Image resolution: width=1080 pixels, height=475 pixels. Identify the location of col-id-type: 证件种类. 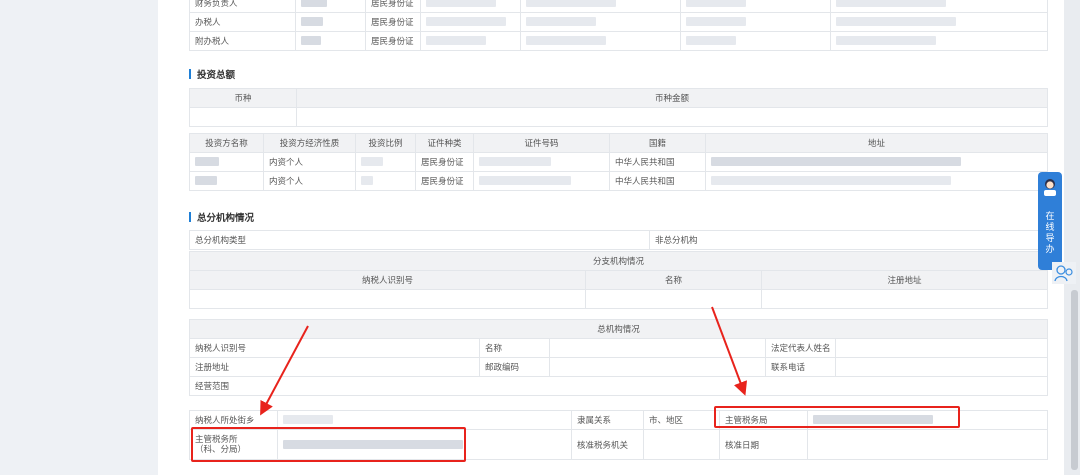
(444, 143).